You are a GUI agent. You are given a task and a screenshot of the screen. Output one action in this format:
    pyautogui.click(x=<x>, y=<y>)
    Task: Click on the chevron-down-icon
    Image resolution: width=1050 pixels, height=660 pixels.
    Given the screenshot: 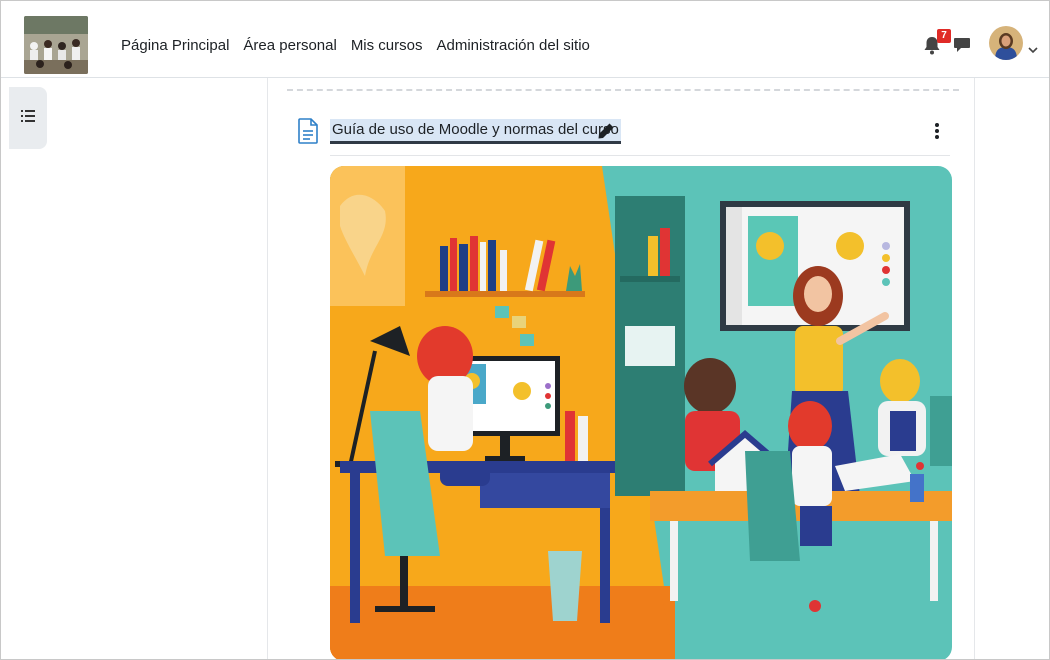 What is the action you would take?
    pyautogui.click(x=1033, y=47)
    